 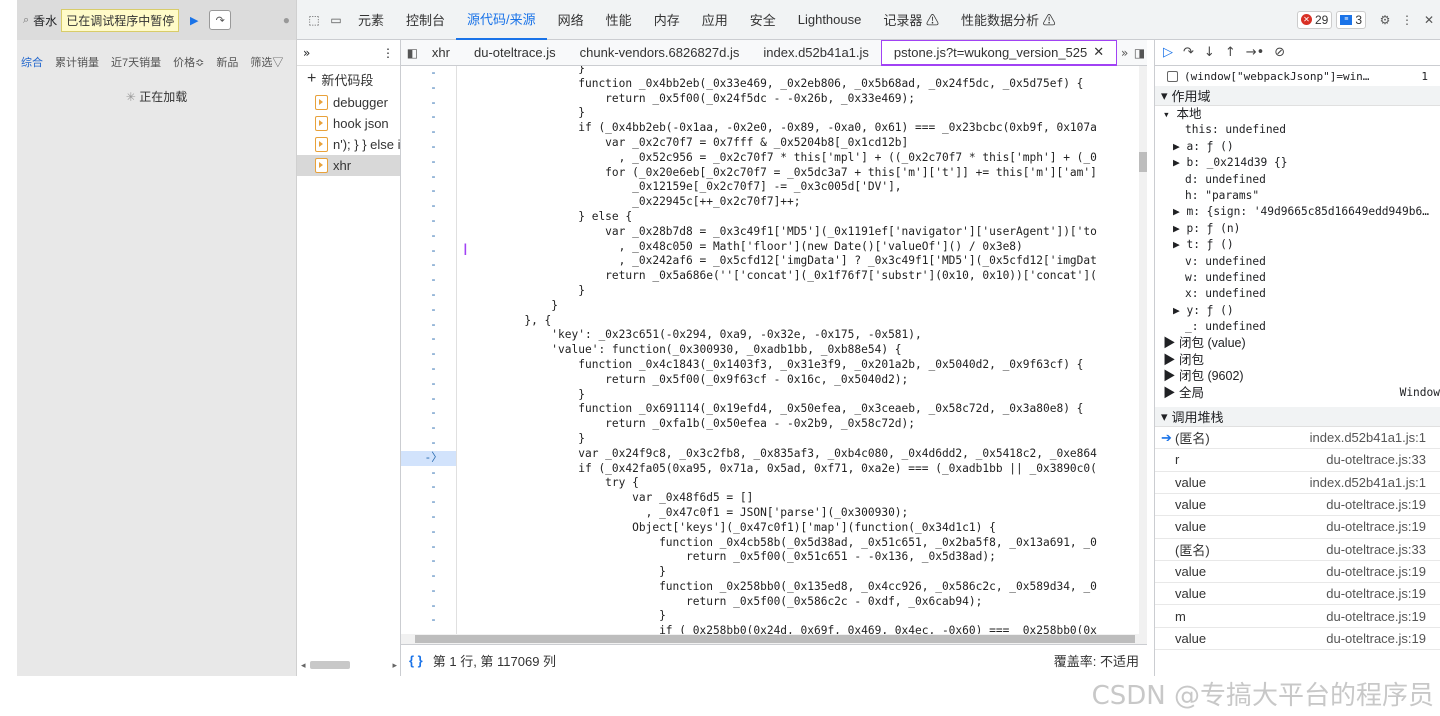 I want to click on filter-tab: 新品, so click(x=227, y=62).